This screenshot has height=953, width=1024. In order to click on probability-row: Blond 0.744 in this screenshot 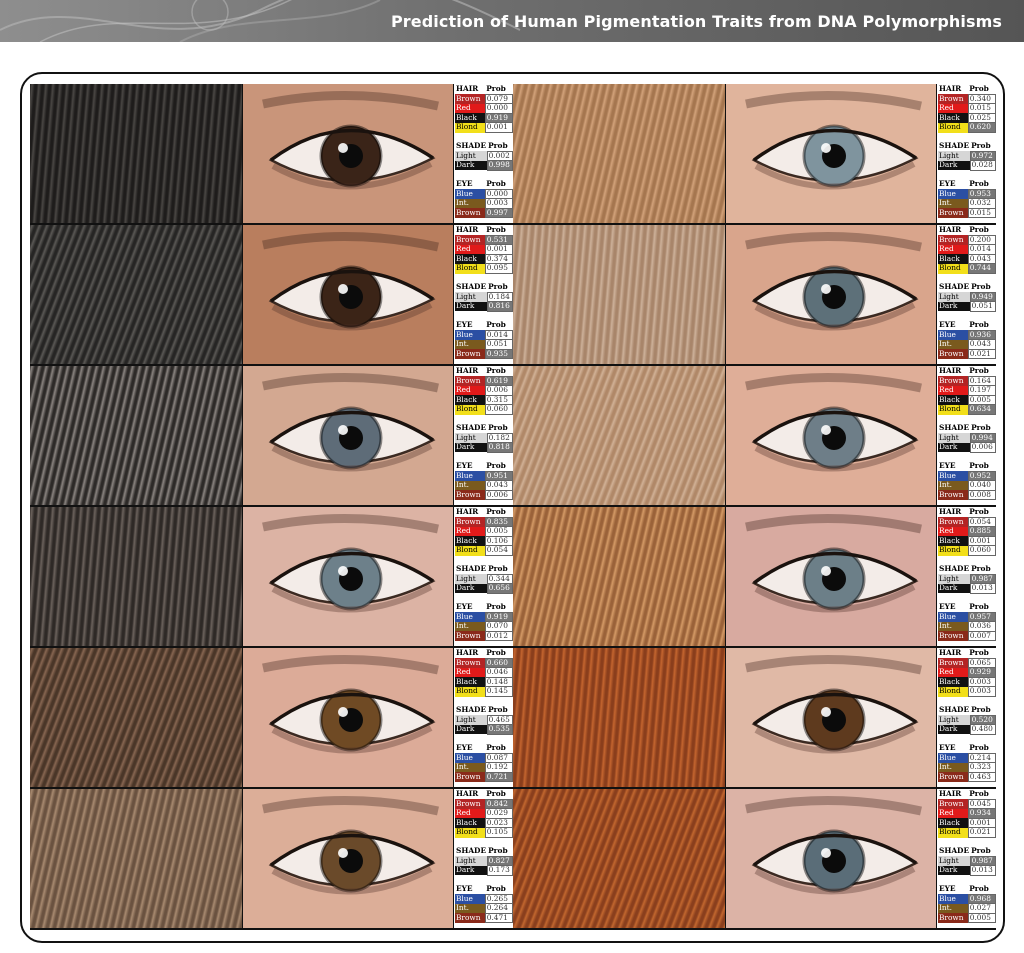, I will do `click(967, 269)`.